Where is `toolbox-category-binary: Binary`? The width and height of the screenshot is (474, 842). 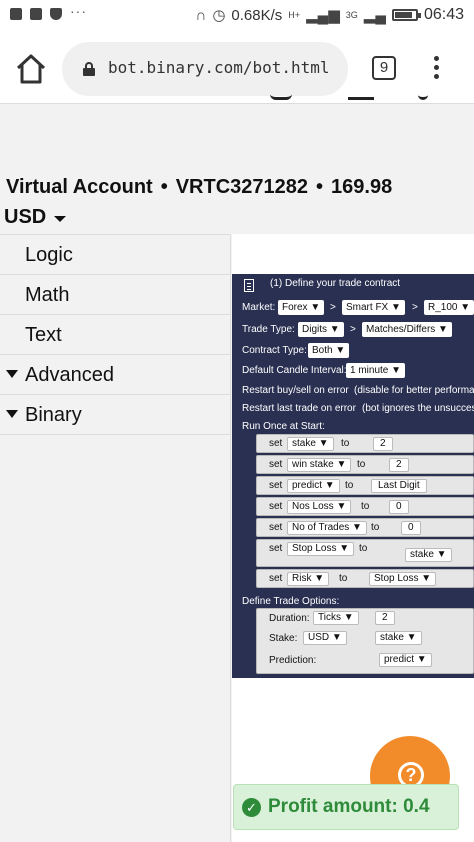
toolbox-category-binary: Binary is located at coordinates (115, 415).